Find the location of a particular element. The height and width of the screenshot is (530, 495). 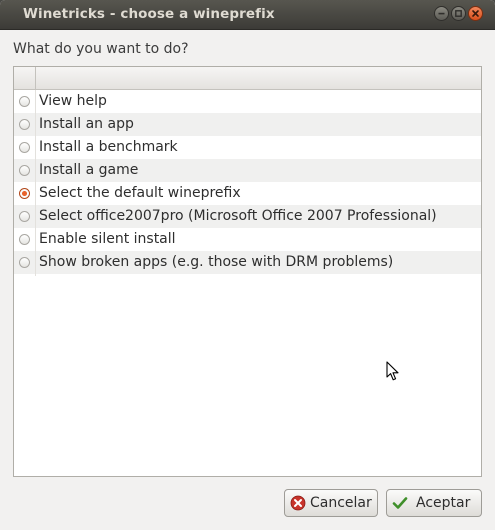

window-title: Winetricks - choose a wineprefix is located at coordinates (149, 14).